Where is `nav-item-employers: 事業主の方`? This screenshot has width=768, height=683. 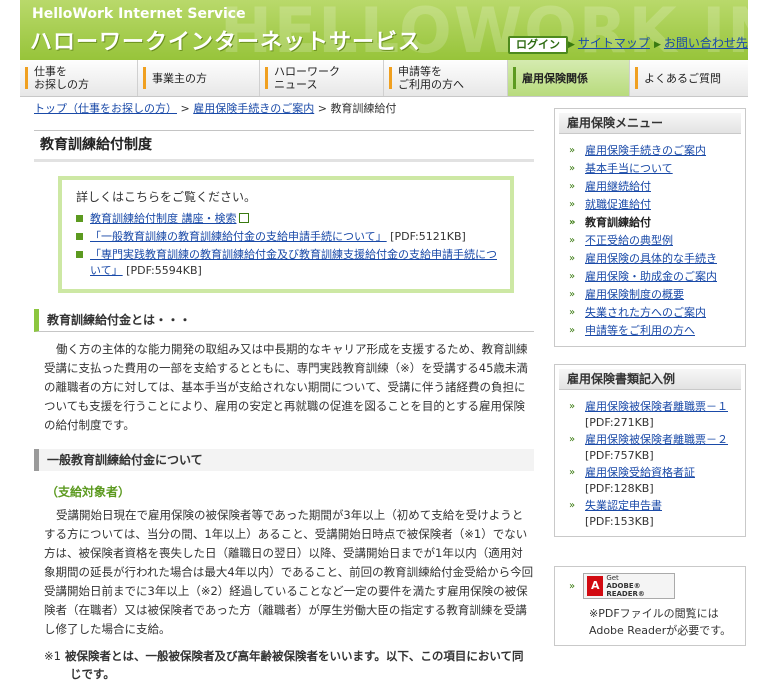
nav-item-employers: 事業主の方 is located at coordinates (199, 78).